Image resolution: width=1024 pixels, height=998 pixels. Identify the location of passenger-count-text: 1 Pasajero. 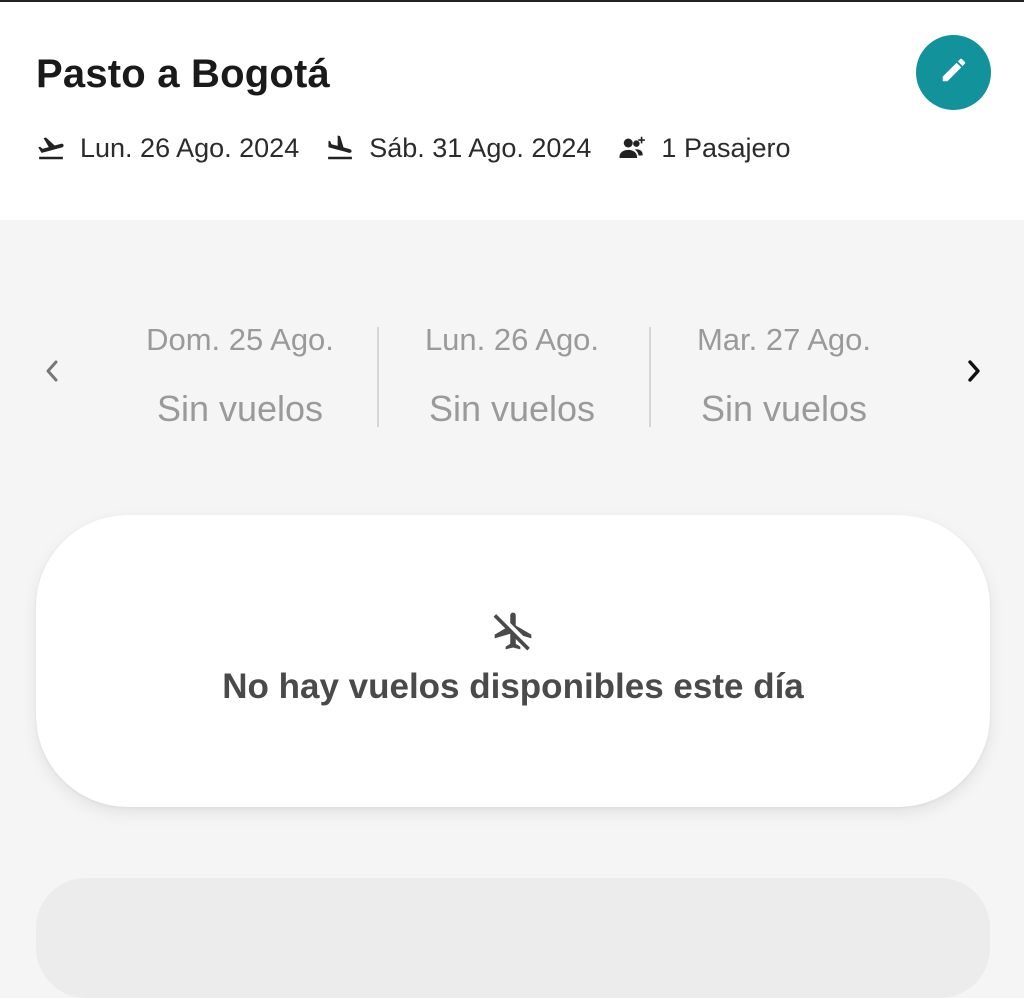
(726, 147).